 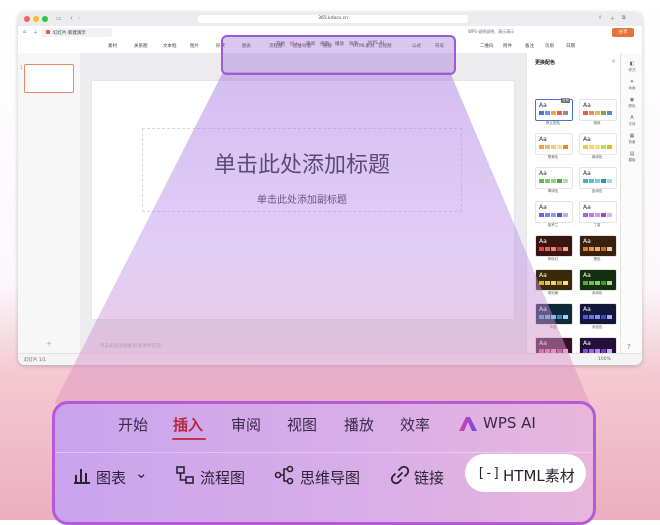 I want to click on ribbon-tool-16: 页眉, so click(x=549, y=46).